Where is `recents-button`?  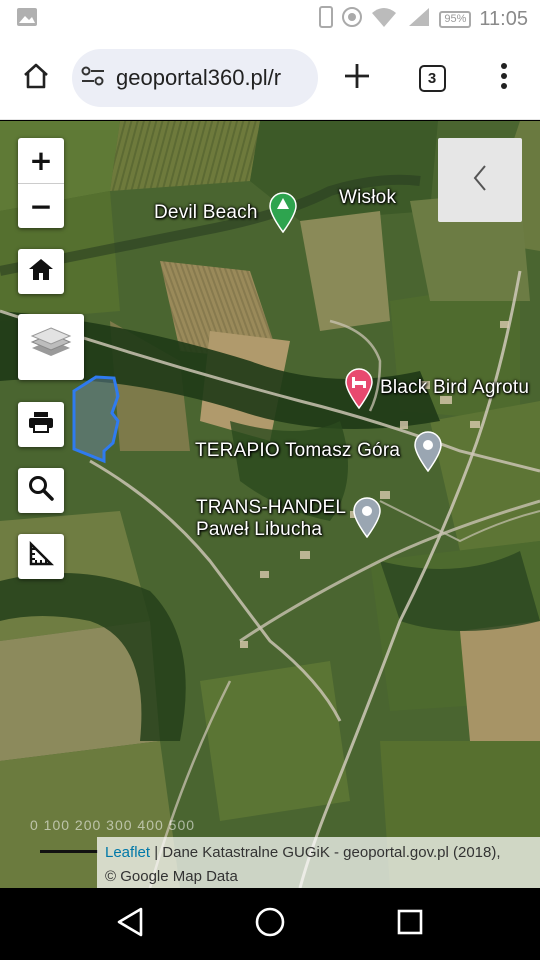 recents-button is located at coordinates (410, 924).